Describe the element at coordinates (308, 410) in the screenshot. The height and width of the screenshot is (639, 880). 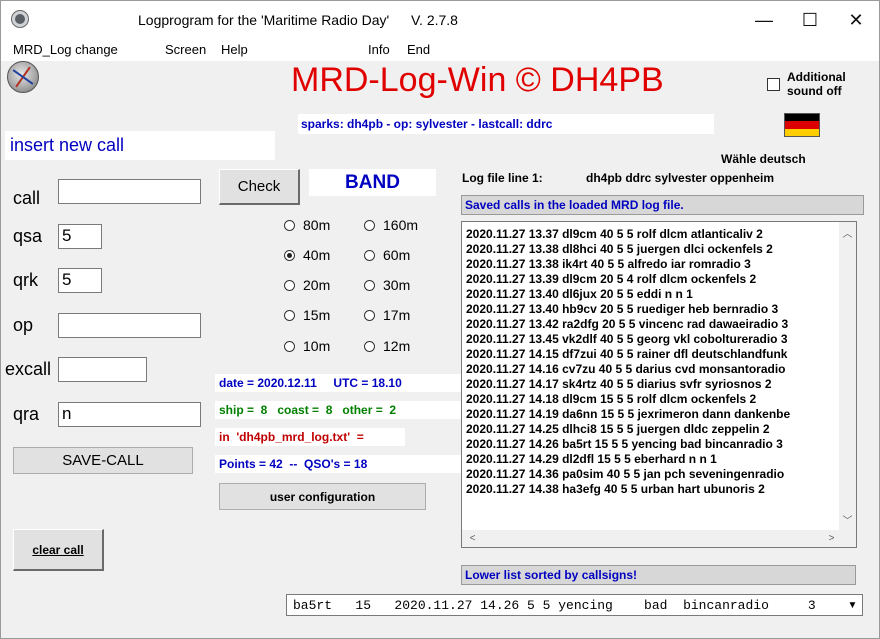
I see `ship-coast-text: ship = 8 coast = 8 other = 2` at that location.